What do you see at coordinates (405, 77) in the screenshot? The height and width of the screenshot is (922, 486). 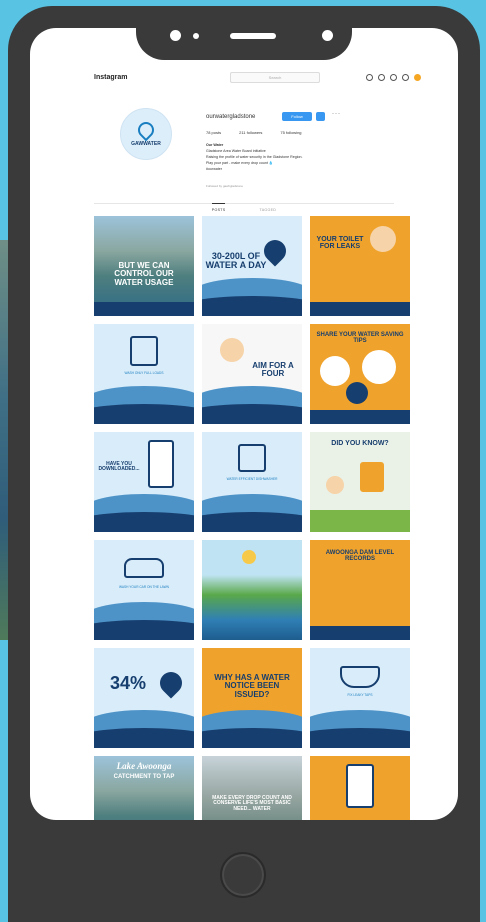 I see `heart-icon` at bounding box center [405, 77].